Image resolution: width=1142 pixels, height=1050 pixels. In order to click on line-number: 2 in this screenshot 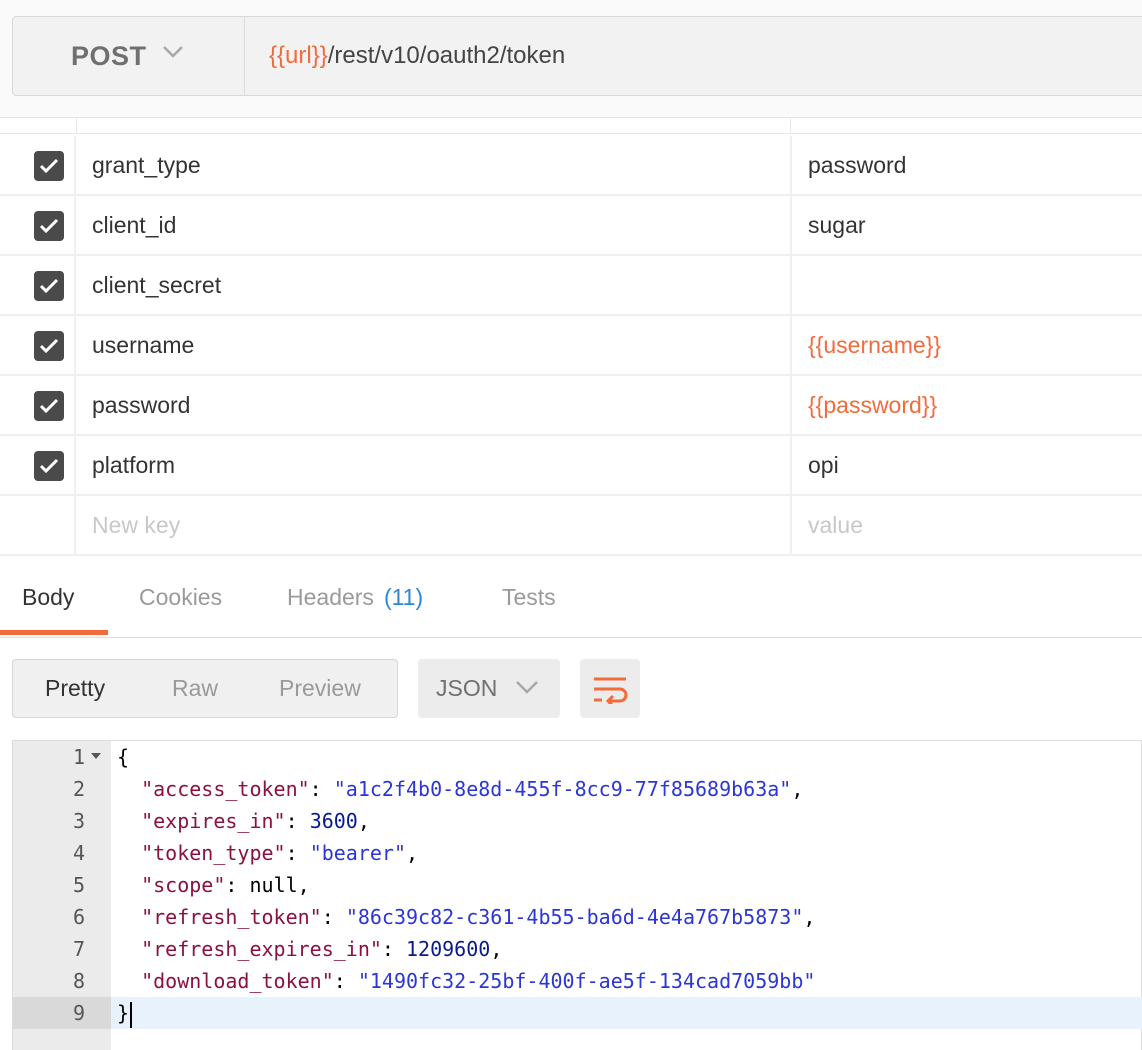, I will do `click(78, 789)`.